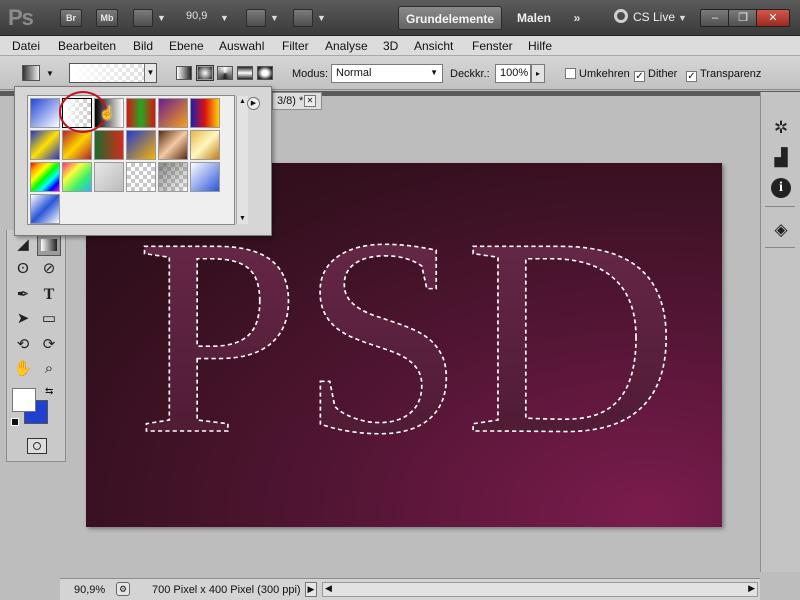 This screenshot has height=600, width=800. Describe the element at coordinates (743, 18) in the screenshot. I see `restore-button: ❐` at that location.